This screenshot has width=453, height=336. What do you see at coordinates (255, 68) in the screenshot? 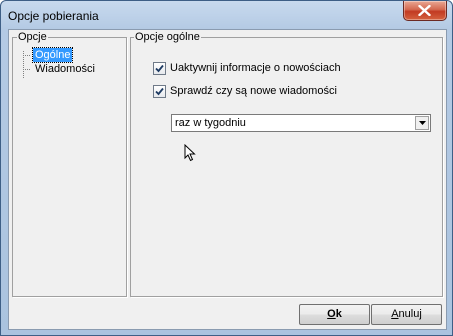
I see `news-info-label: Uaktywnij informacje o nowościach` at bounding box center [255, 68].